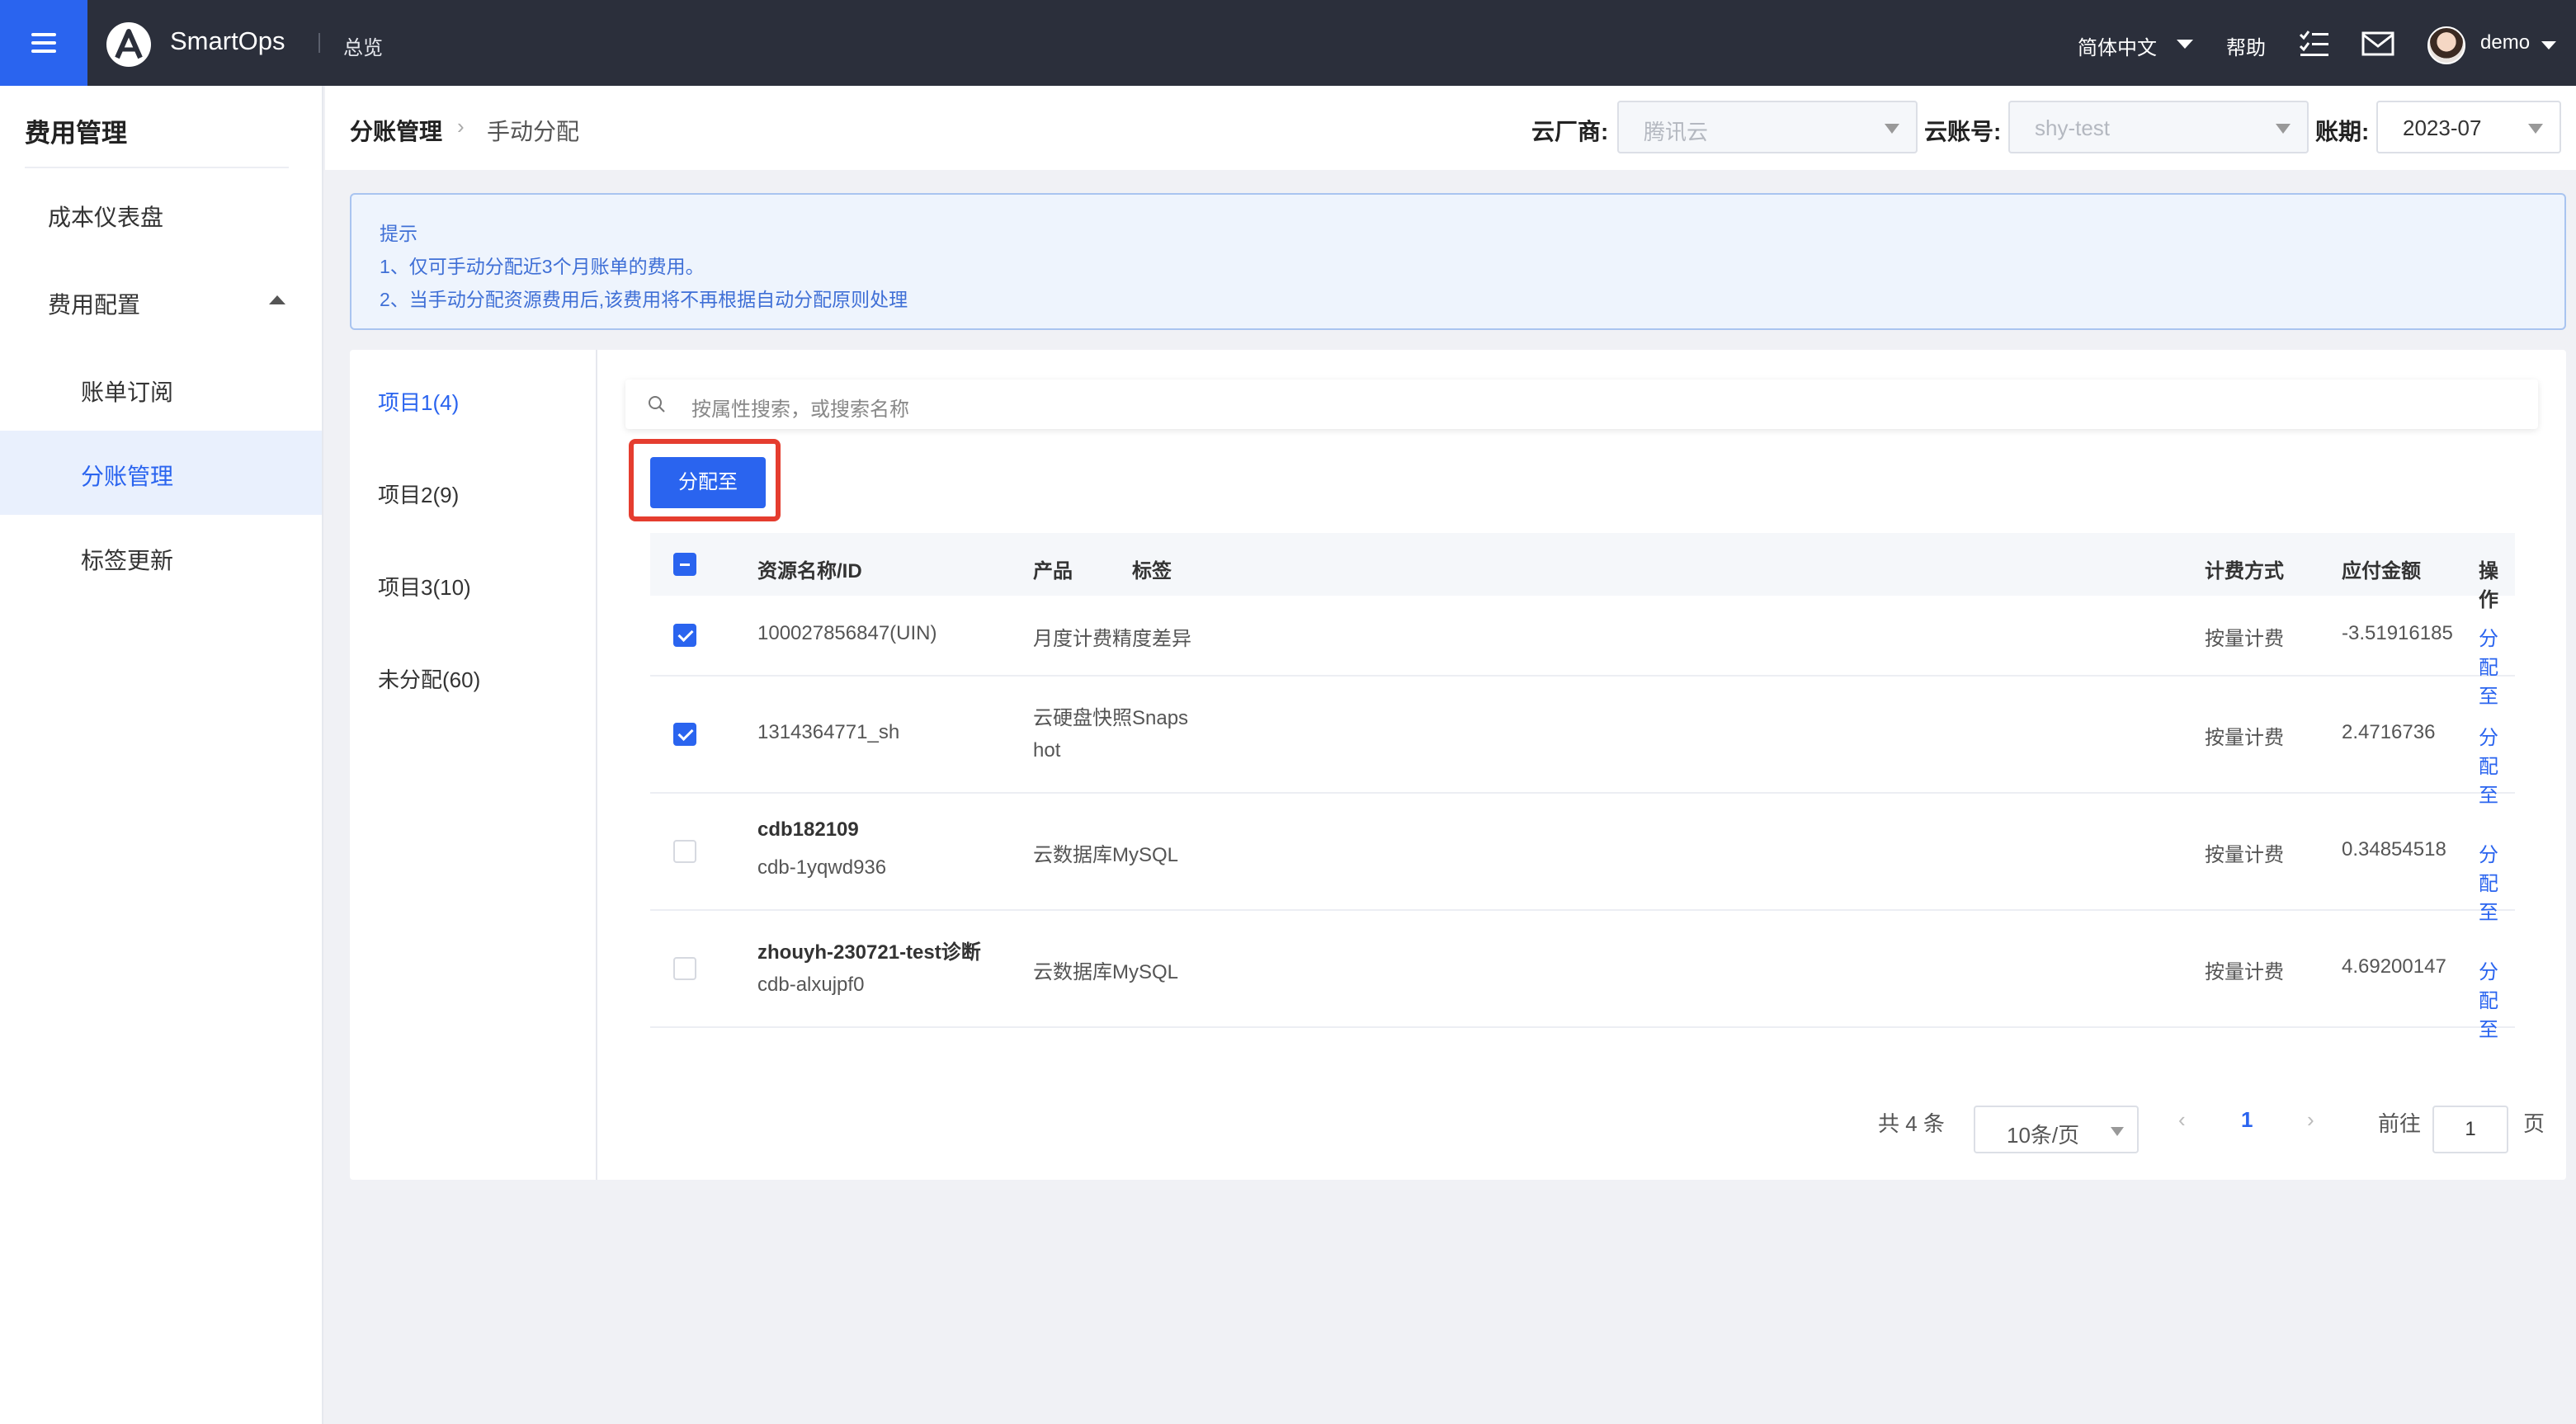 This screenshot has height=1424, width=2576. Describe the element at coordinates (2381, 571) in the screenshot. I see `header-amount: 应付金额` at that location.